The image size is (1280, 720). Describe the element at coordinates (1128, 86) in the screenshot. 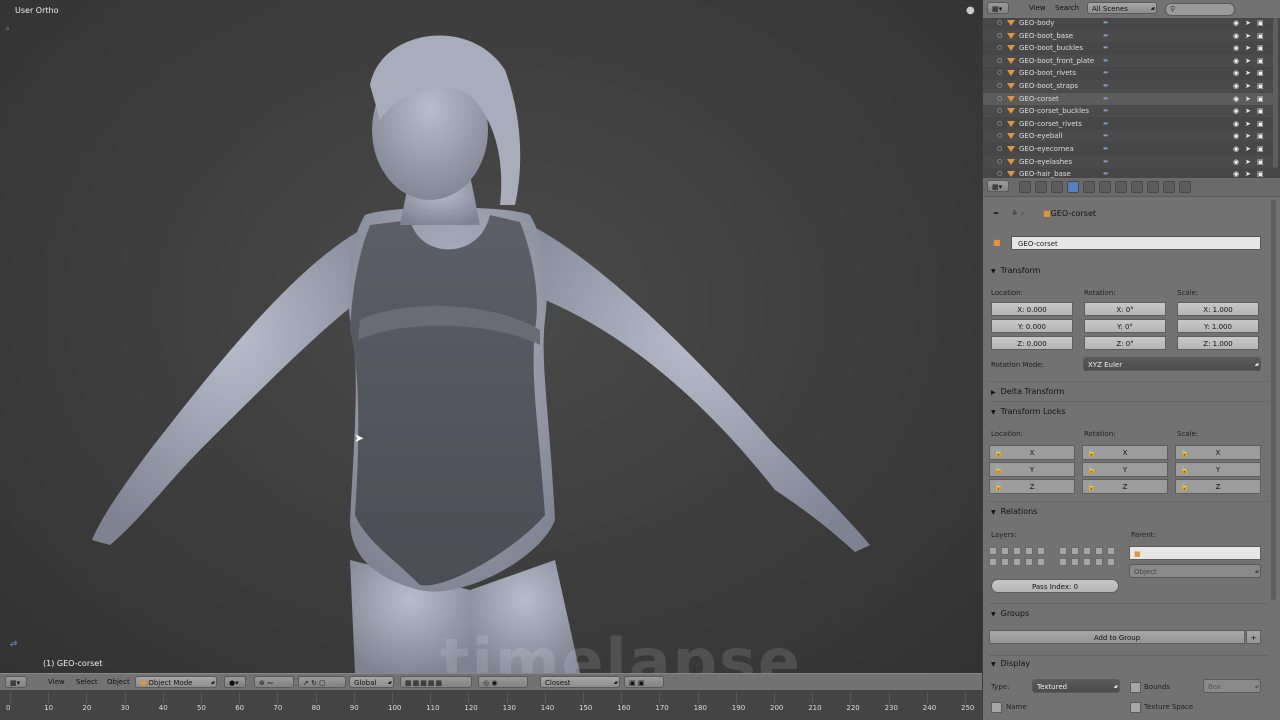

I see `outliner-item: ○ GEO-boot_straps ✒ ◉ ➤ ▣` at that location.